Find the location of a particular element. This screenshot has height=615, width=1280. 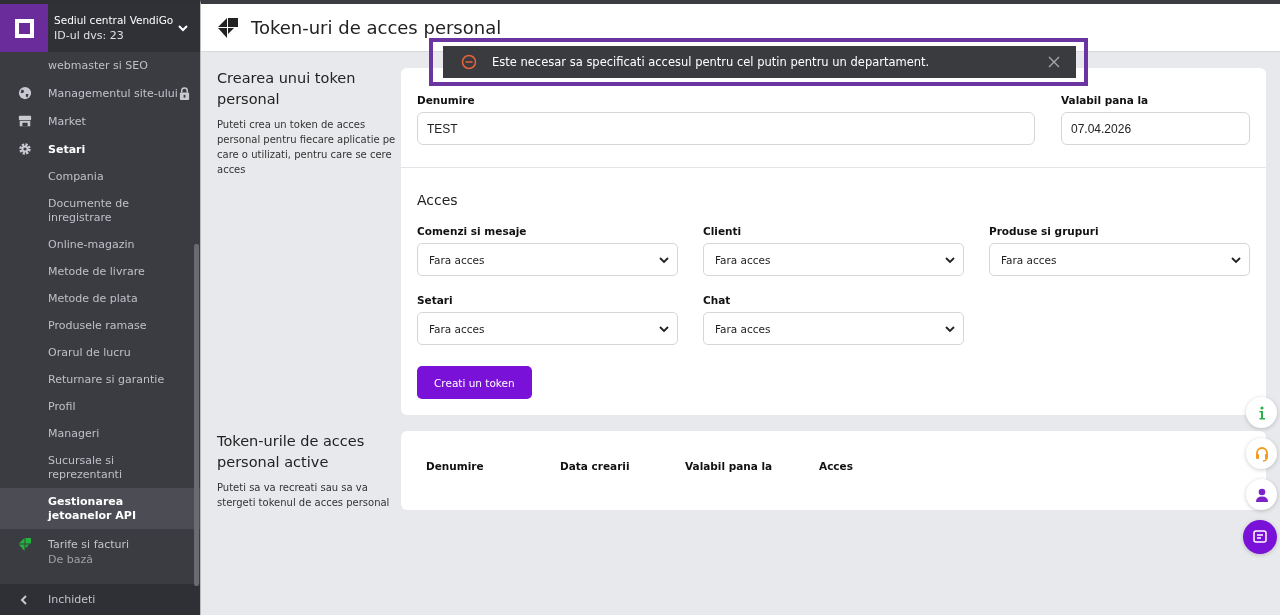

nav-item: Online-magazin is located at coordinates (100, 244).